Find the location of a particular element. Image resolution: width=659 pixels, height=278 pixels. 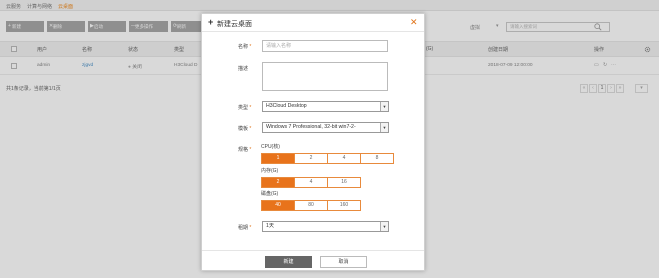

cpu-label: CPU(核) is located at coordinates (270, 147).